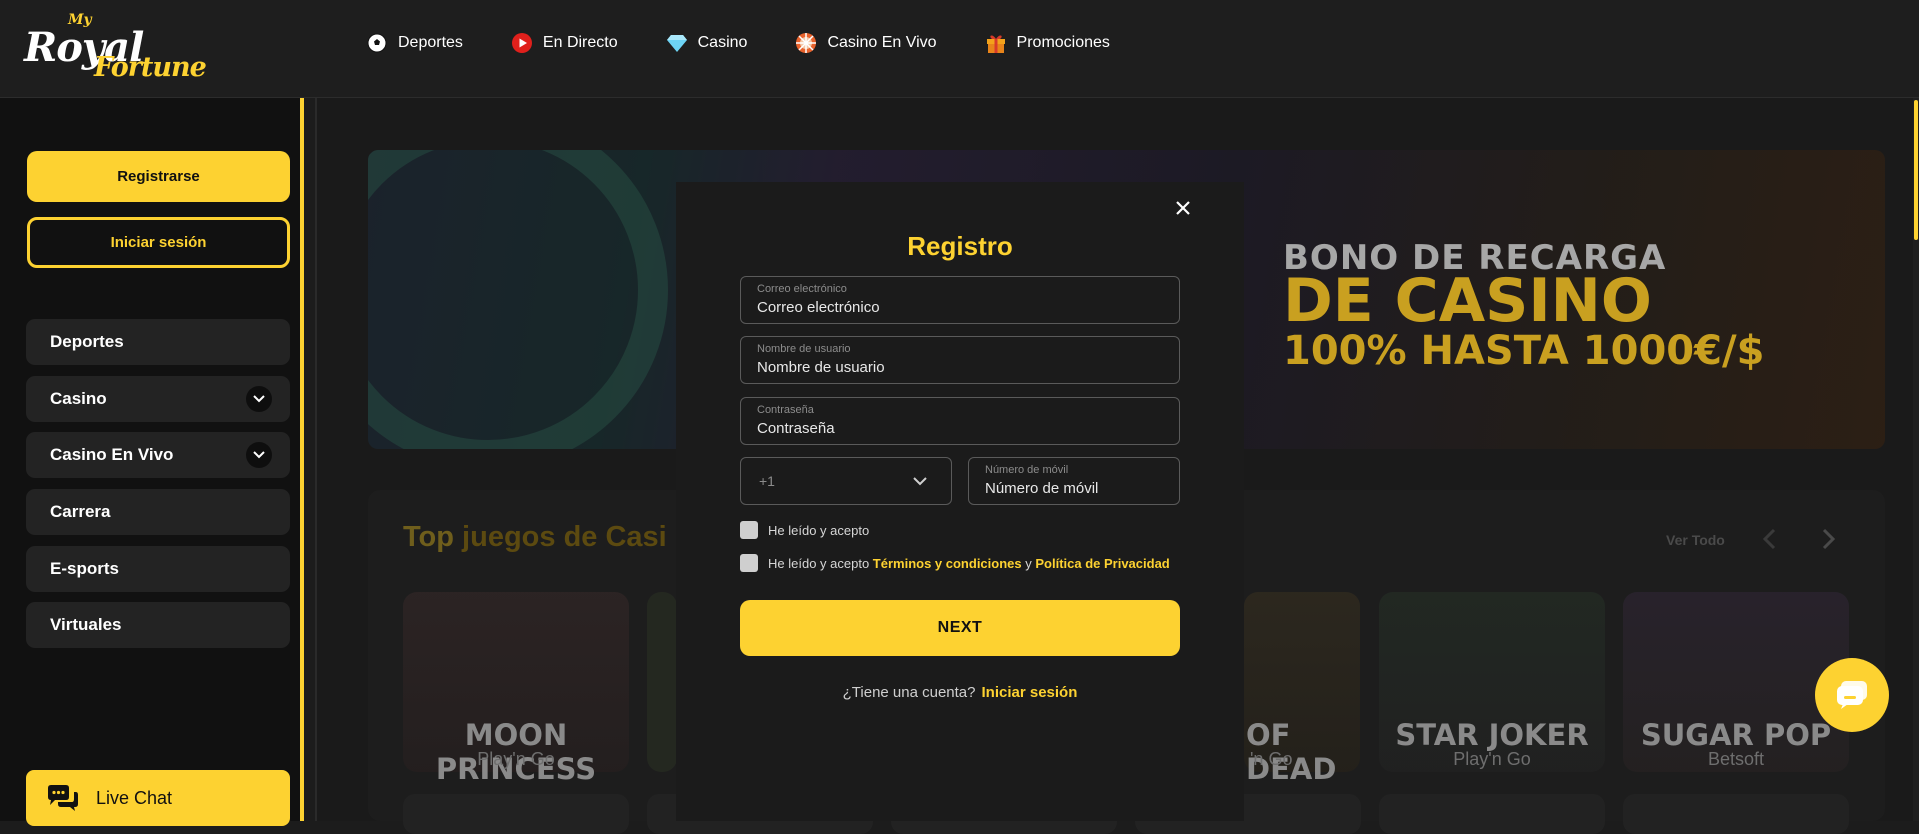 The width and height of the screenshot is (1919, 834). What do you see at coordinates (158, 242) in the screenshot?
I see `login-button: Iniciar sesión` at bounding box center [158, 242].